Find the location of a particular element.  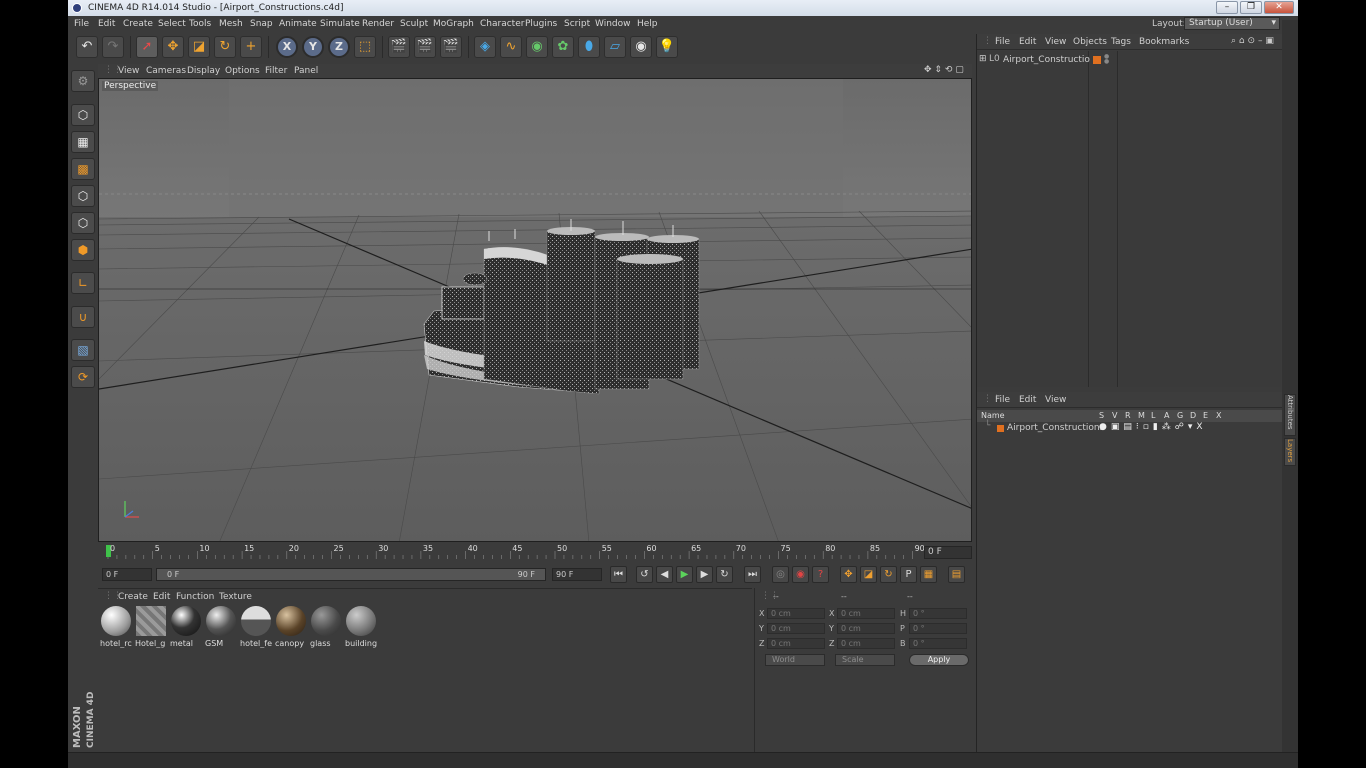

x-axis-lock-button: X is located at coordinates (287, 47).